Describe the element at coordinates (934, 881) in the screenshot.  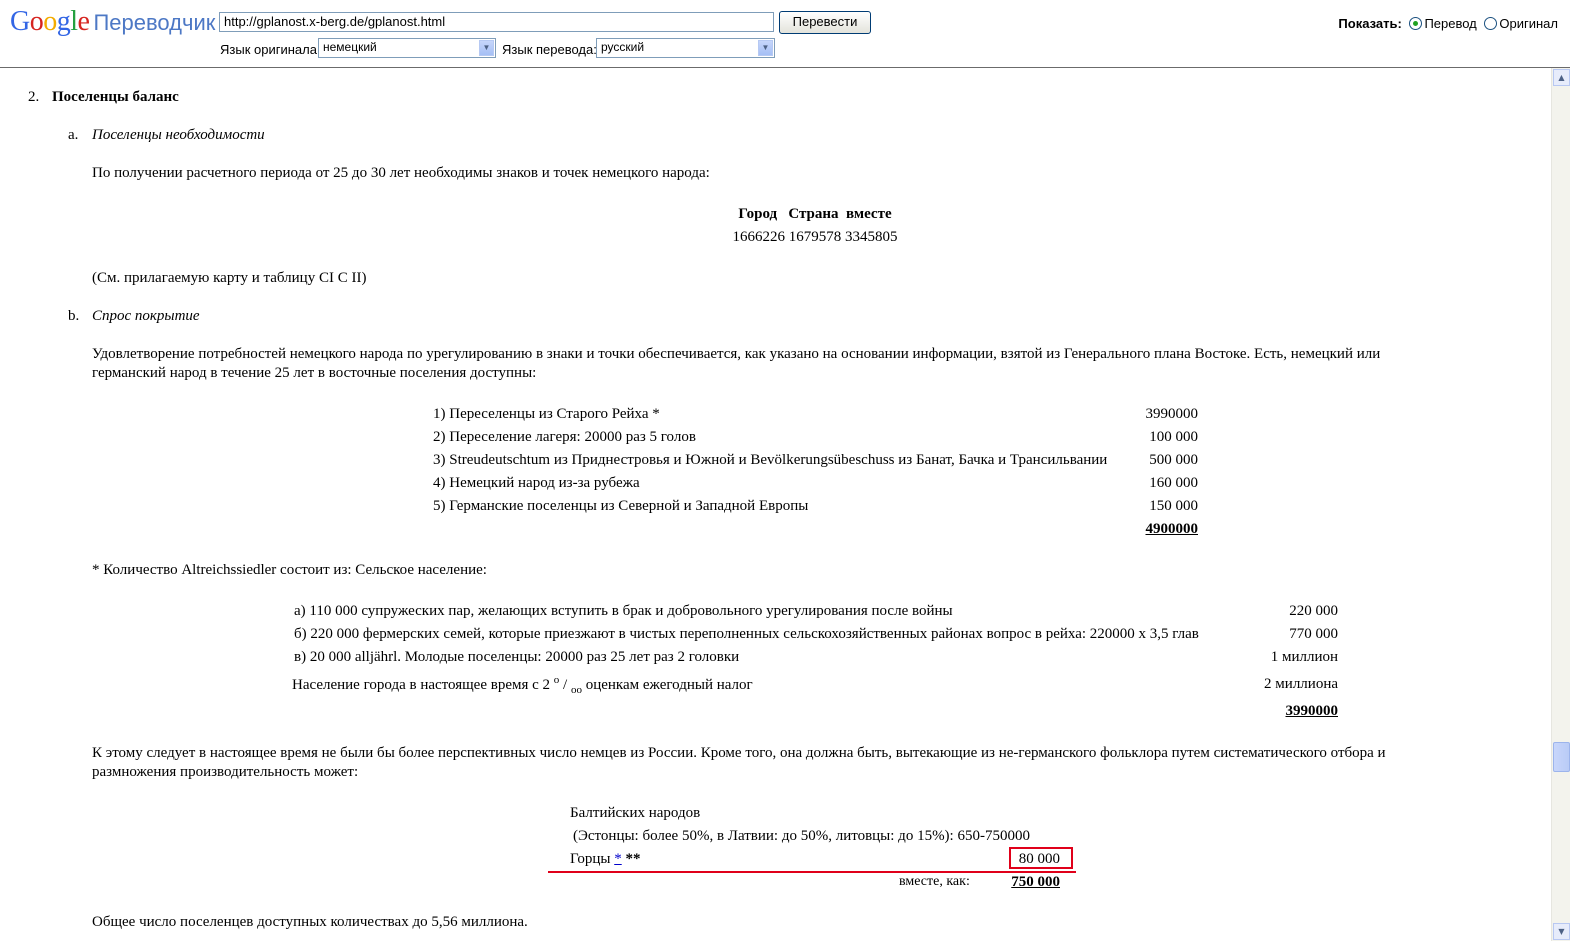
I see `together-label: вместе, как:` at that location.